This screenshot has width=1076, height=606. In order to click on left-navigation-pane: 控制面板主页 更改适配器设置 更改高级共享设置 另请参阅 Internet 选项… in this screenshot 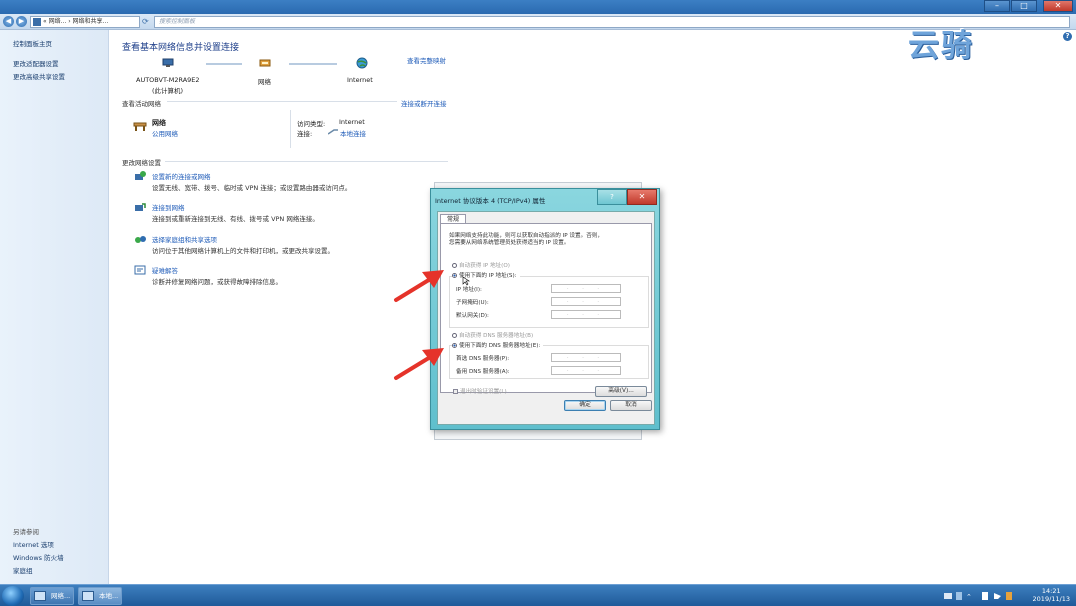, I will do `click(54, 307)`.